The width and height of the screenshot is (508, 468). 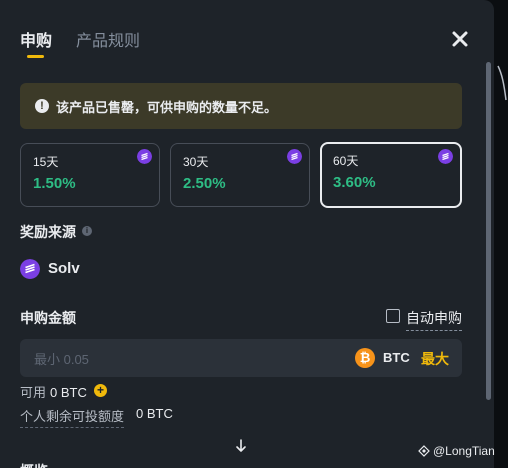 I want to click on active-tab-indicator, so click(x=35, y=56).